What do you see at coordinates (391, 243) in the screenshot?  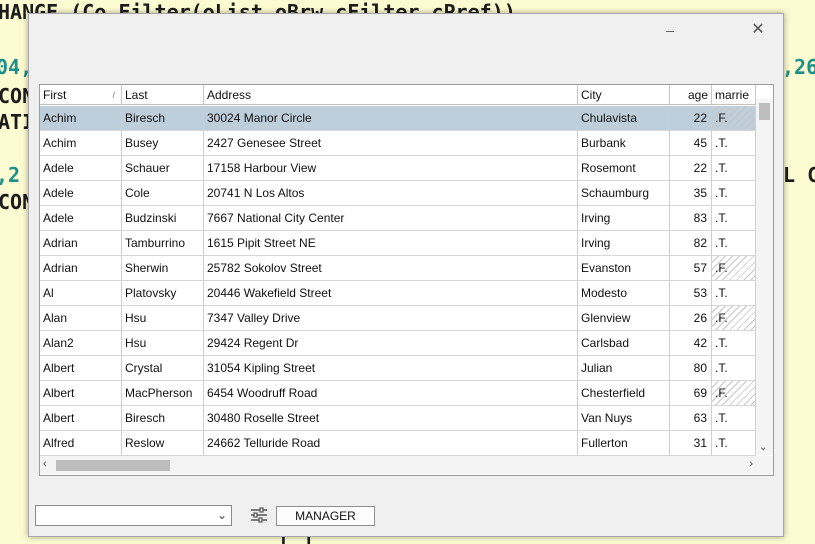 I see `cell-address: 1615 Pipit Street NE` at bounding box center [391, 243].